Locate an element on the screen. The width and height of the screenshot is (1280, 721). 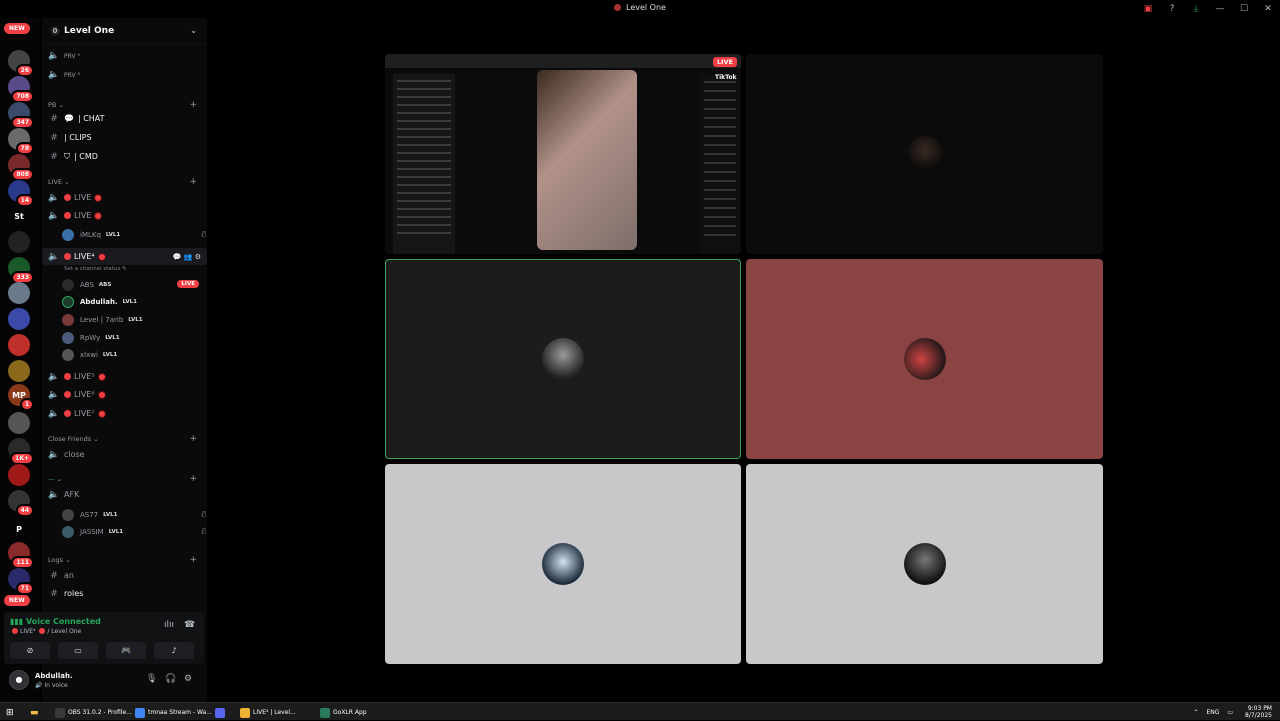
headphones-icon: 🎧 is located at coordinates (170, 679).